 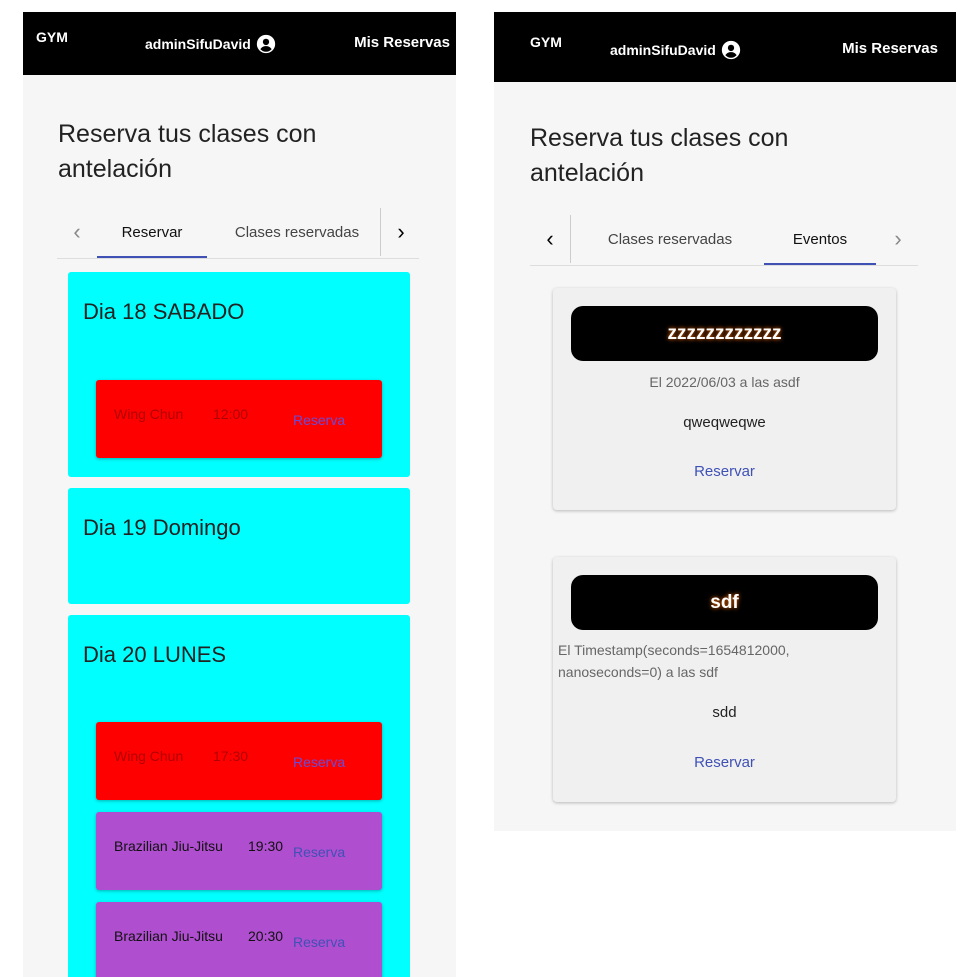 What do you see at coordinates (164, 311) in the screenshot?
I see `day-title: Dia 18 SABADO` at bounding box center [164, 311].